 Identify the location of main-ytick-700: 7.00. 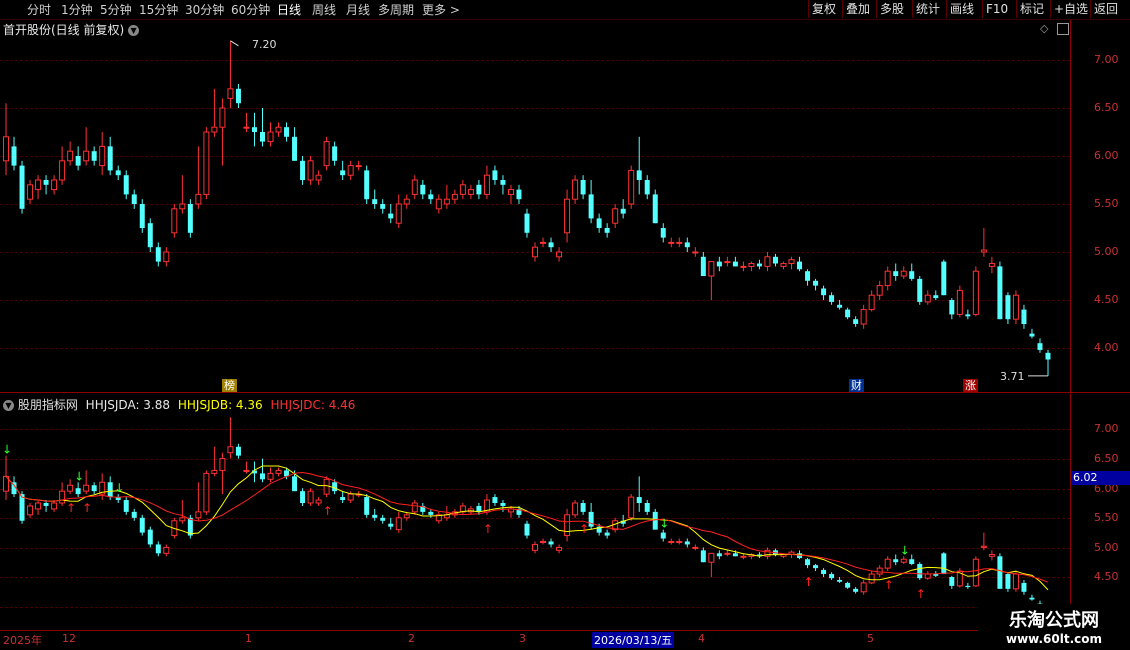
(1106, 59).